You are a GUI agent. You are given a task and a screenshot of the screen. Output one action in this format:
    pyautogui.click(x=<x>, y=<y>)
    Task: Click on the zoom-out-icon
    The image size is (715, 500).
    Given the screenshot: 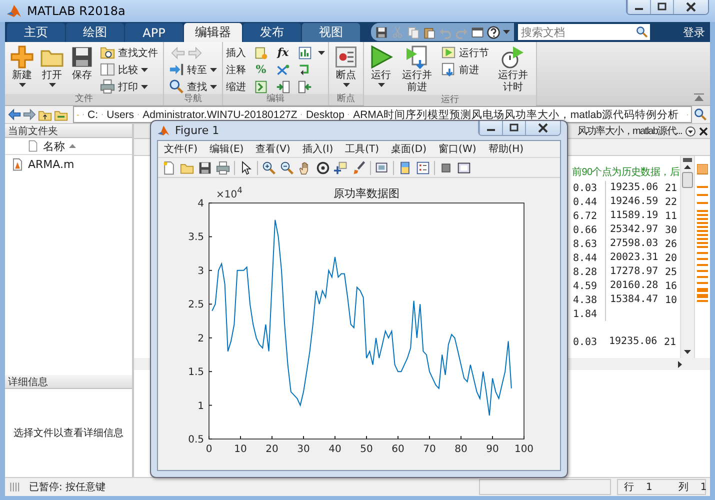 What is the action you would take?
    pyautogui.click(x=287, y=167)
    